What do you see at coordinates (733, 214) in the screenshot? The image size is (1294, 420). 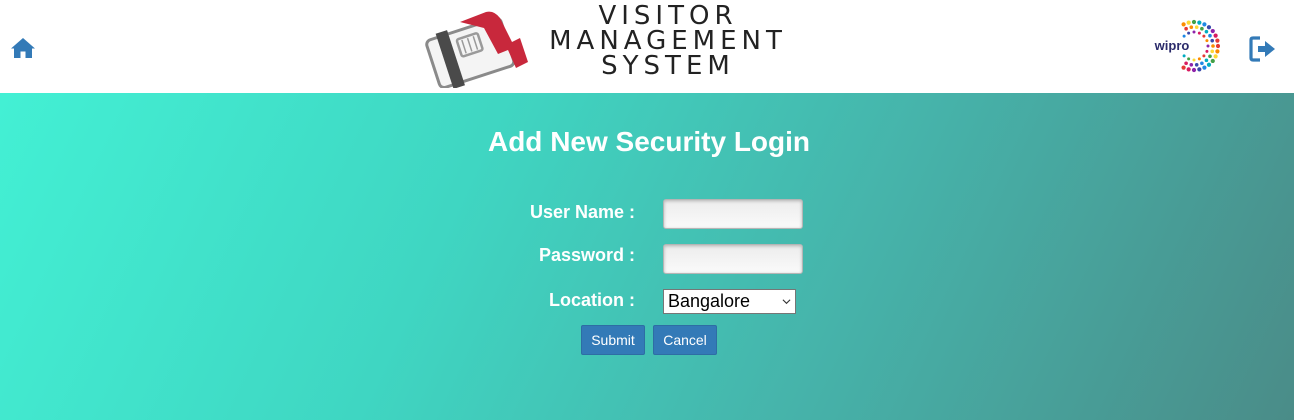 I see `username-input` at bounding box center [733, 214].